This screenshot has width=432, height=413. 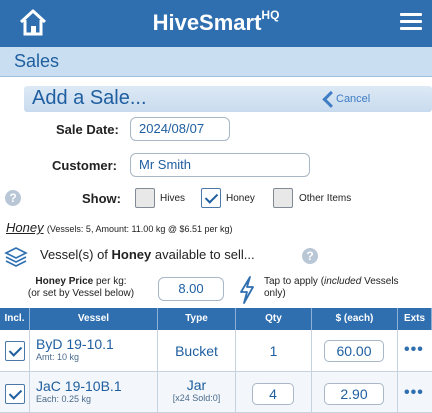 What do you see at coordinates (145, 198) in the screenshot?
I see `show-hives-checkbox` at bounding box center [145, 198].